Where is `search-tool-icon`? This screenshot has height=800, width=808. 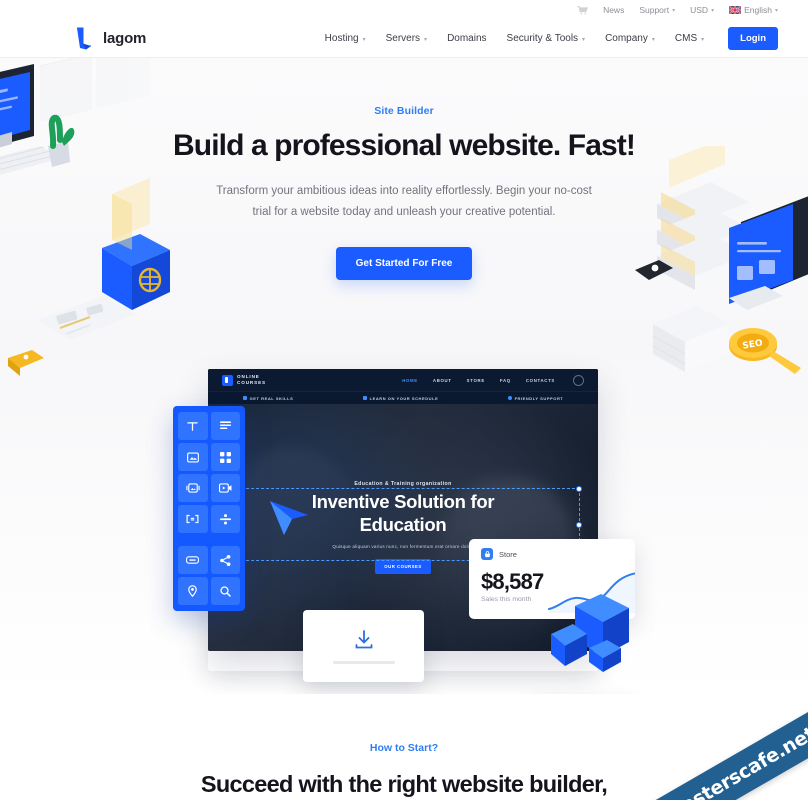
search-tool-icon is located at coordinates (225, 591).